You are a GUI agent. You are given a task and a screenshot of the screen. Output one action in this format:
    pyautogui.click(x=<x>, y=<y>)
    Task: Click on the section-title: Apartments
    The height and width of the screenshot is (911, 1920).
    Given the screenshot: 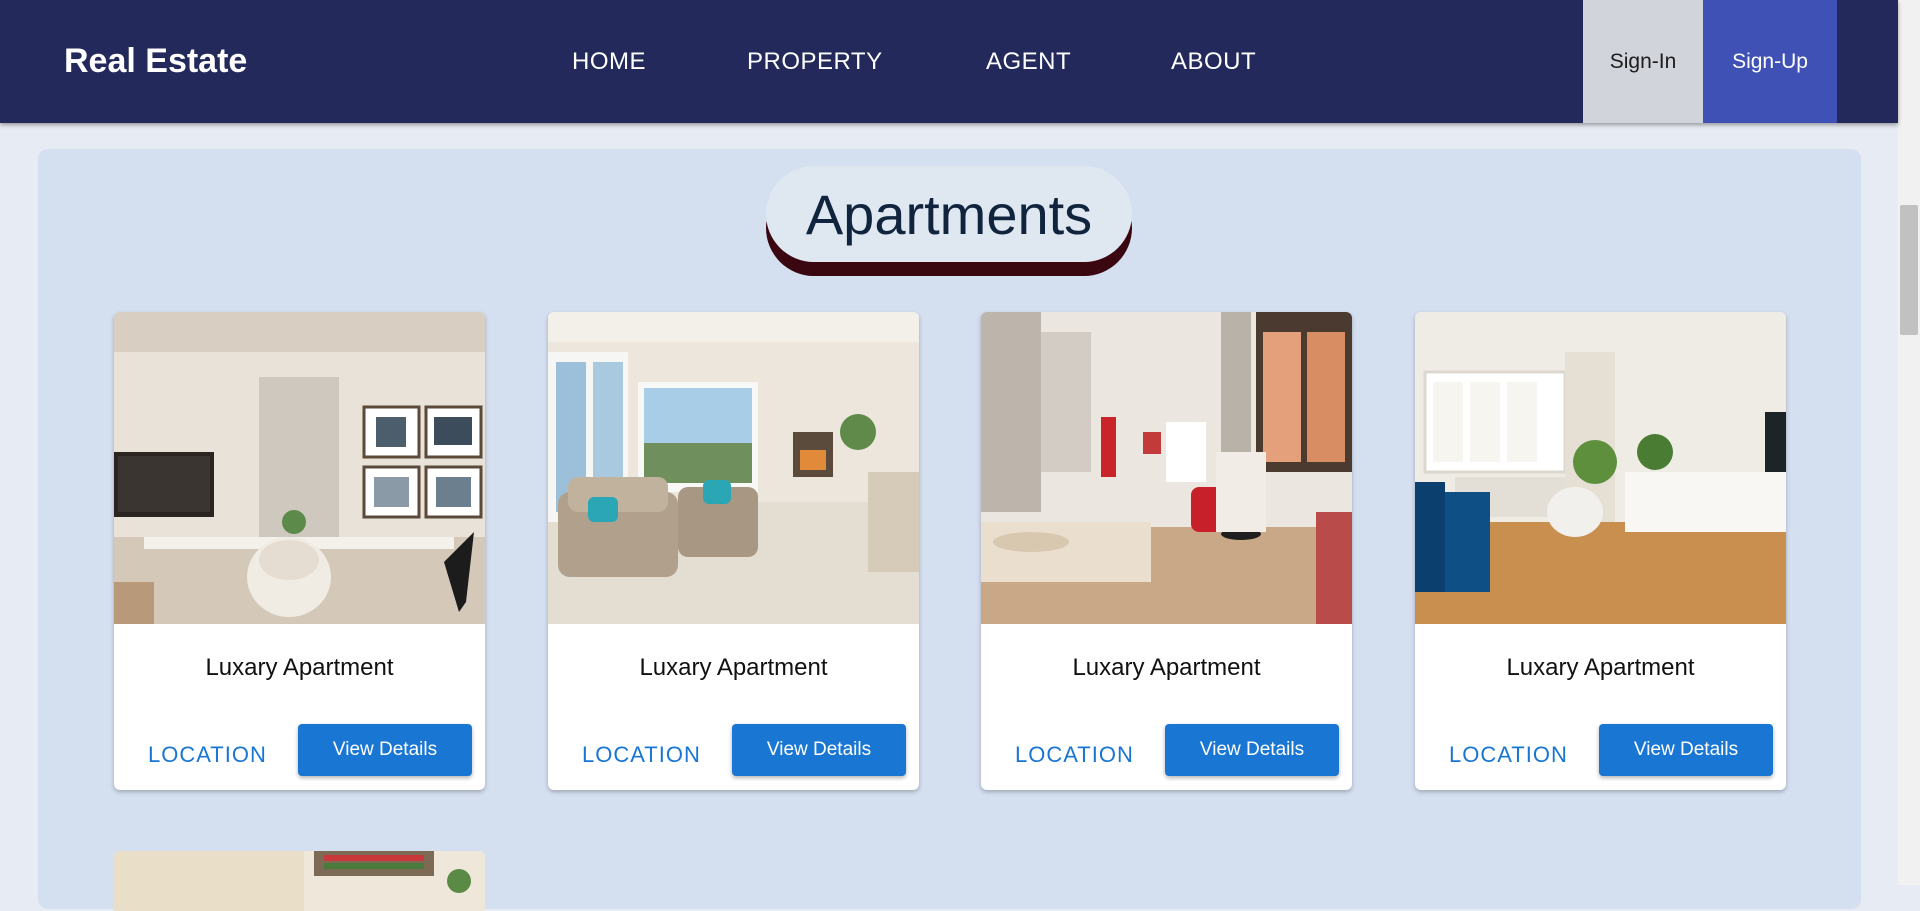 What is the action you would take?
    pyautogui.click(x=949, y=214)
    